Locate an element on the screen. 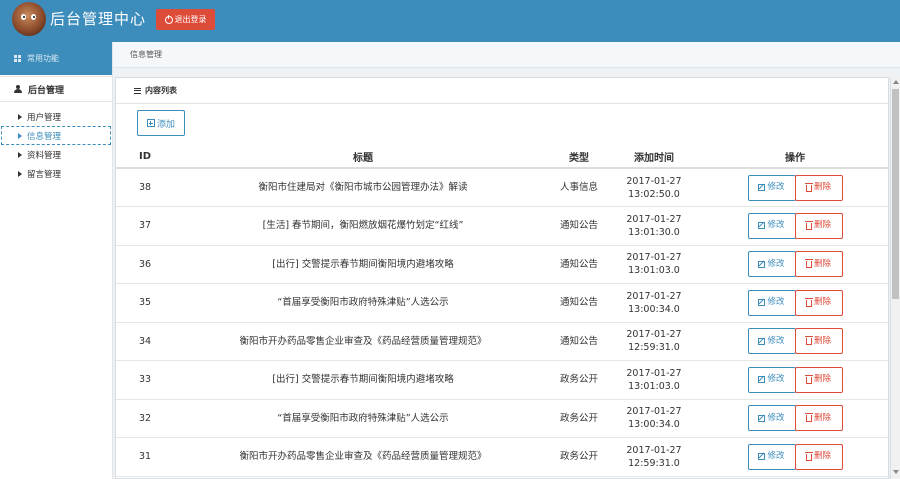  cell-clock: 13:02:50.0 is located at coordinates (654, 194).